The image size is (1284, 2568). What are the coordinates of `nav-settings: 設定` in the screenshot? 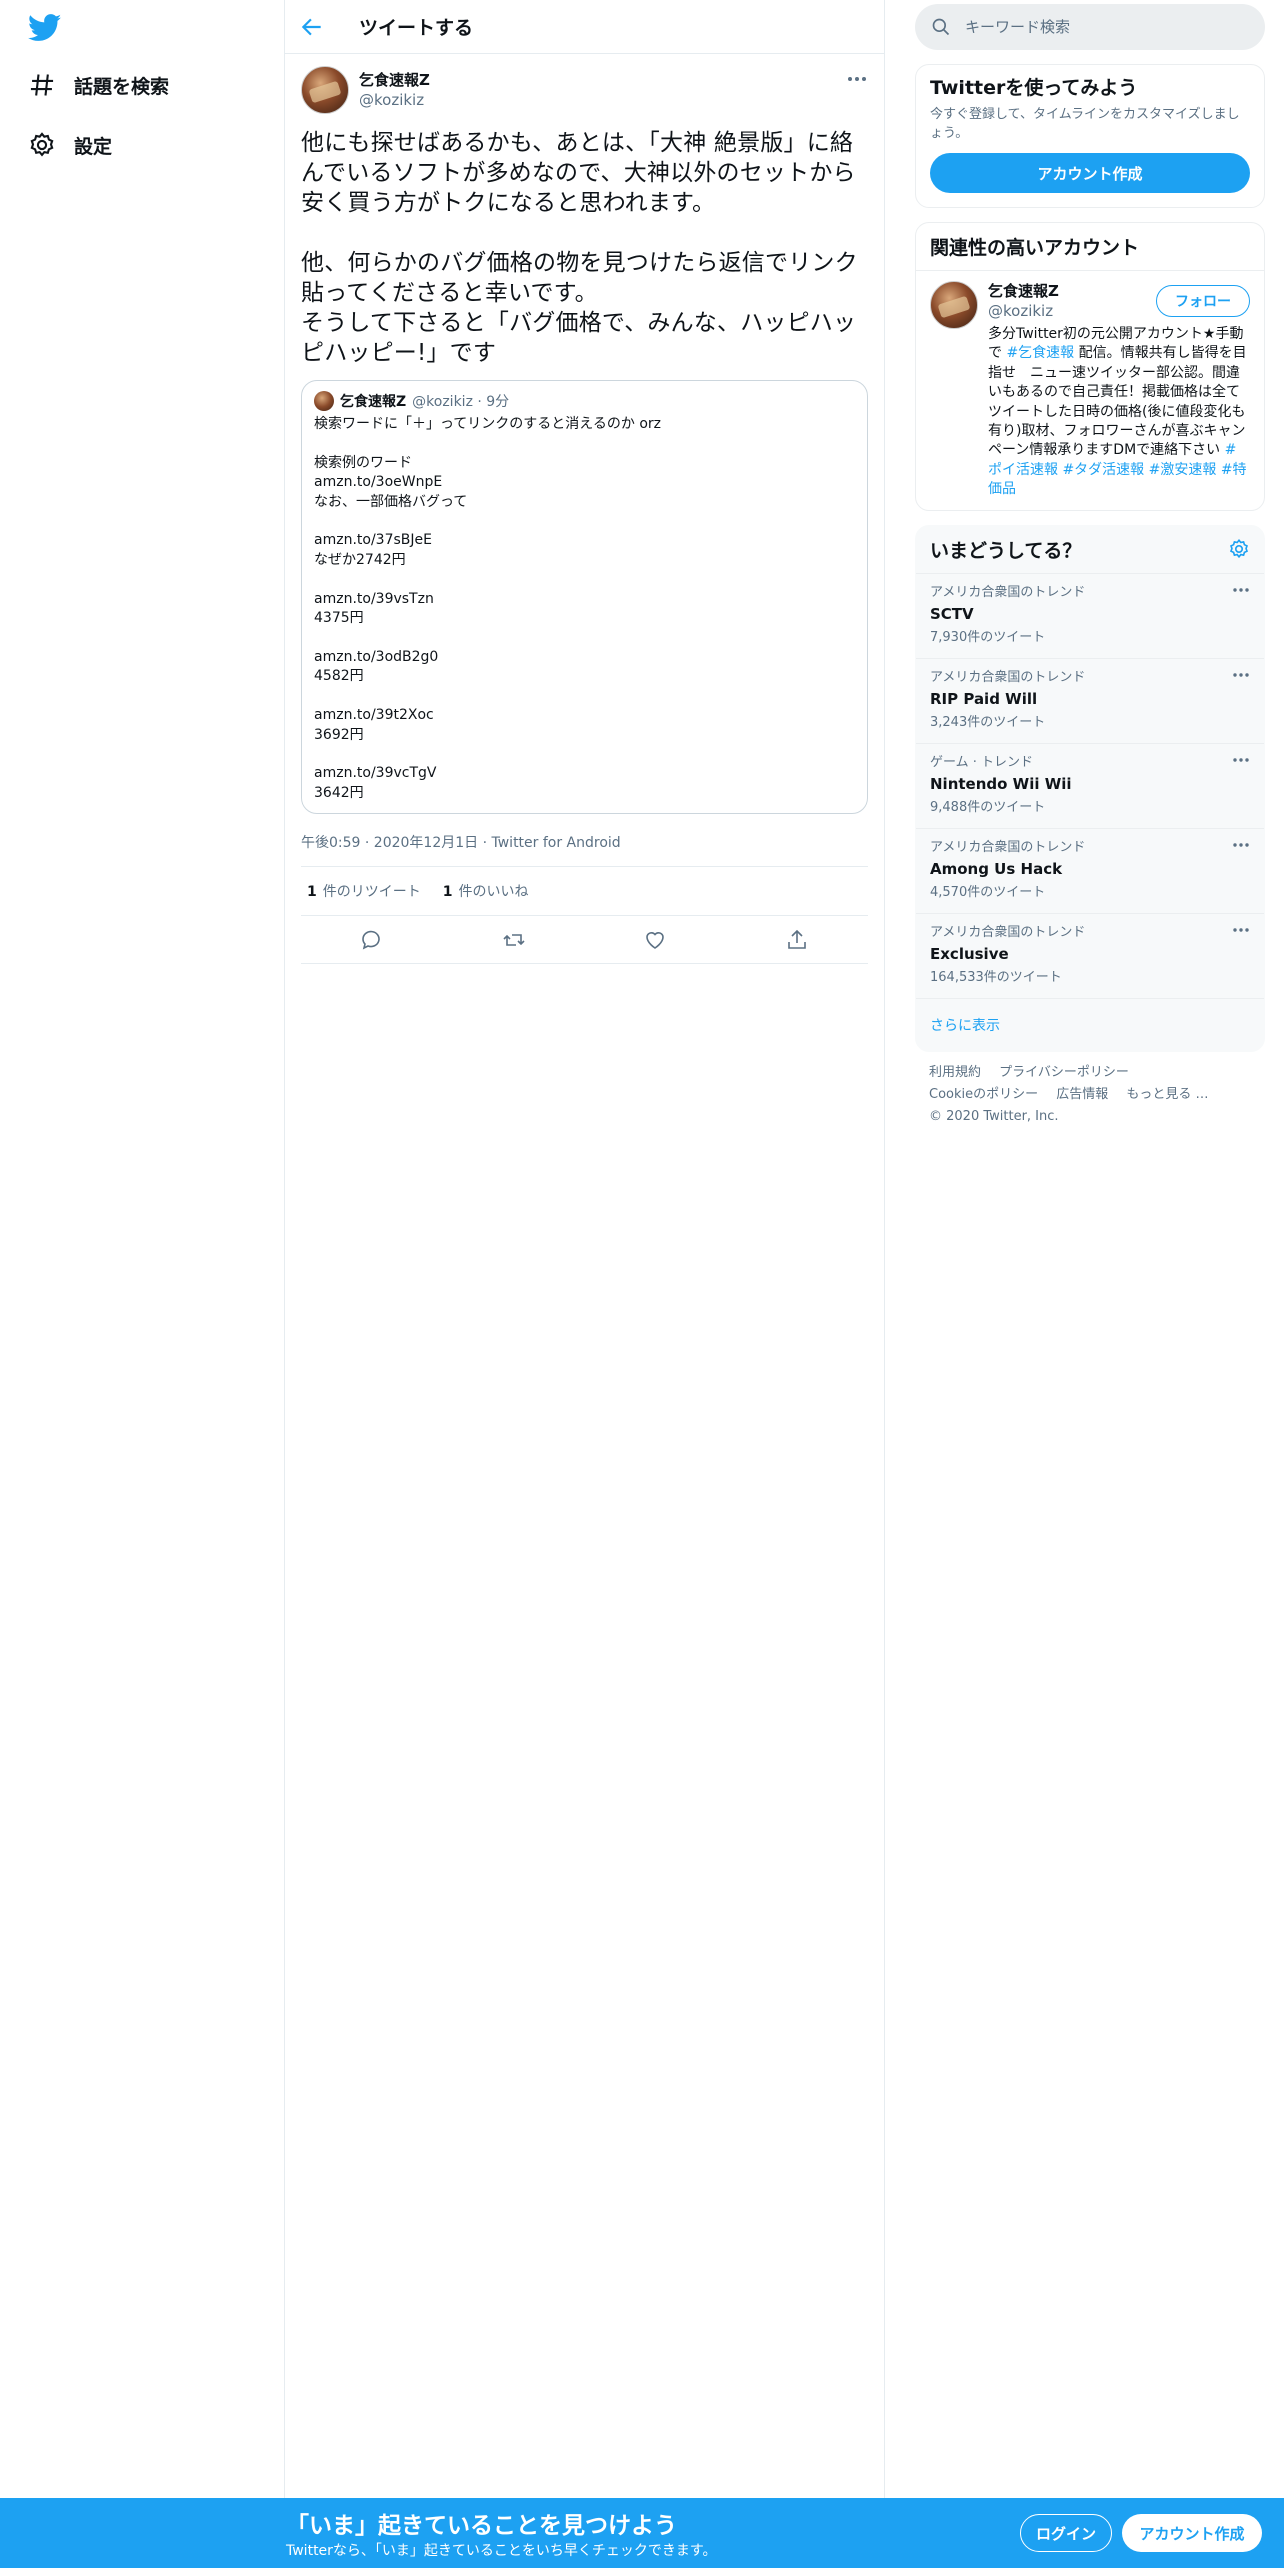 It's located at (70, 145).